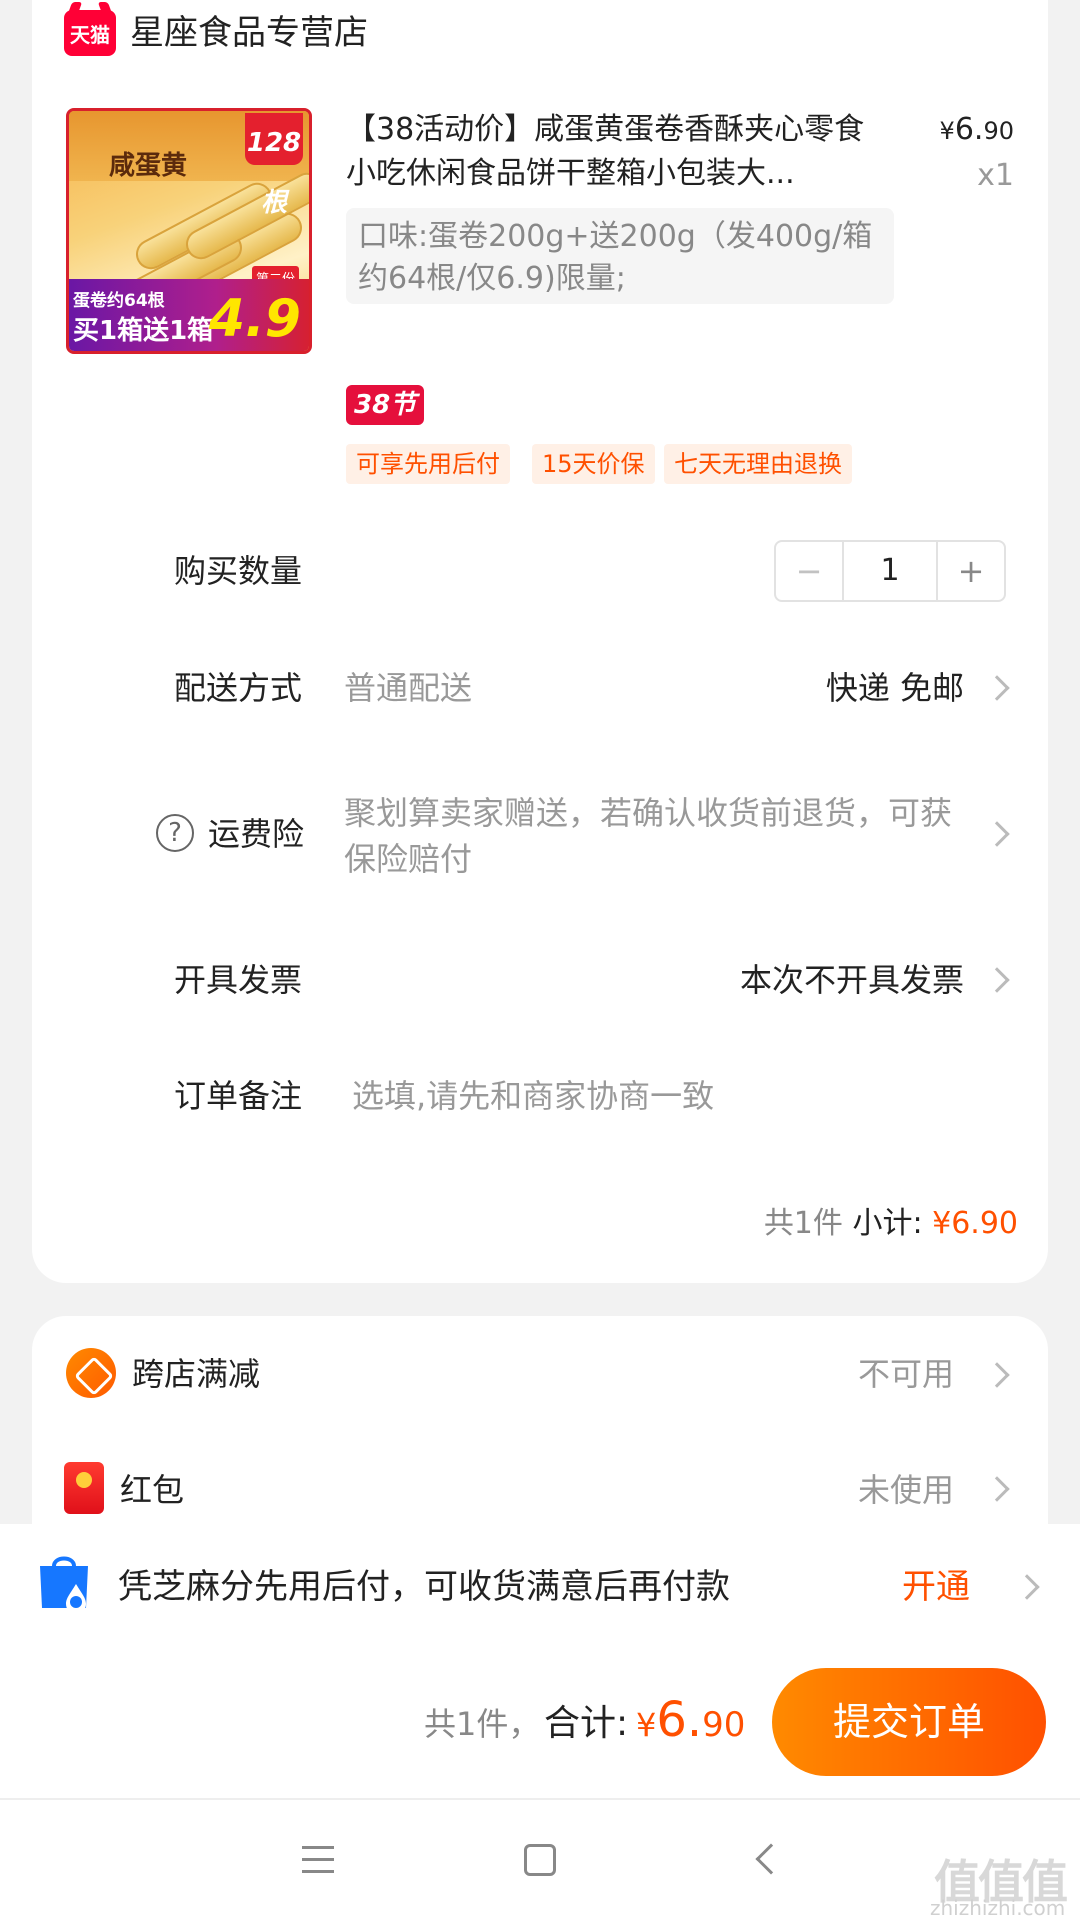 The height and width of the screenshot is (1926, 1080). Describe the element at coordinates (906, 1490) in the screenshot. I see `red-envelope-value: 未使用` at that location.